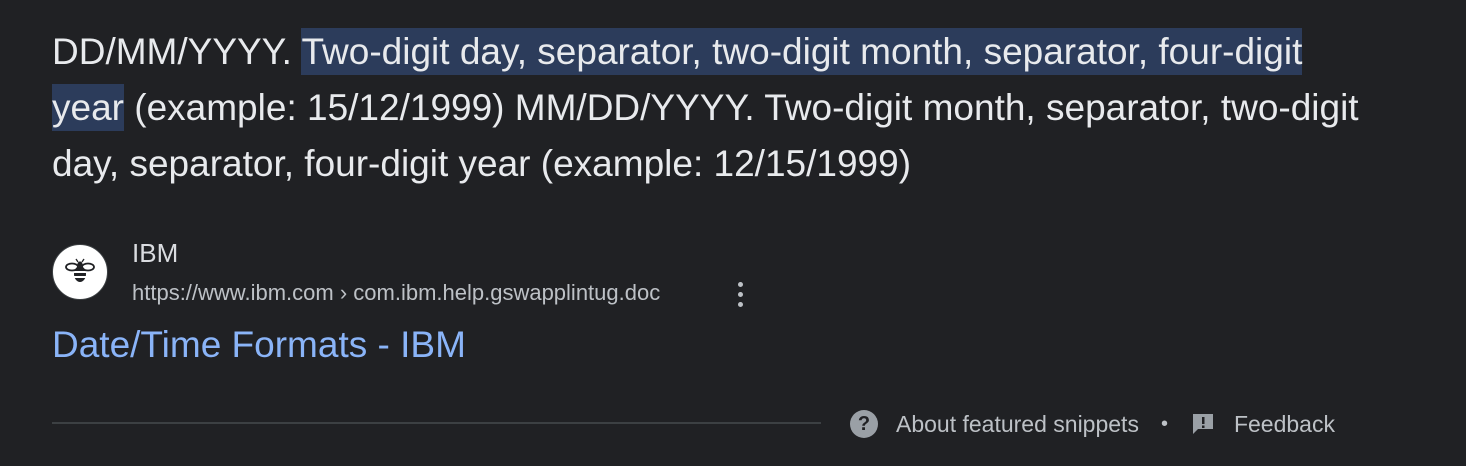  Describe the element at coordinates (155, 253) in the screenshot. I see `site-name: IBM` at that location.